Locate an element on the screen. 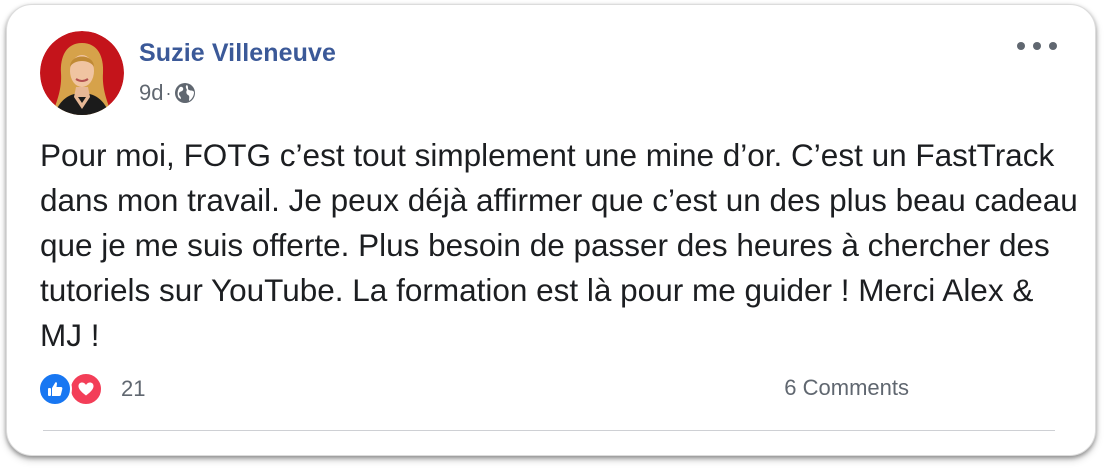 The width and height of the screenshot is (1106, 468). avatar-image is located at coordinates (82, 73).